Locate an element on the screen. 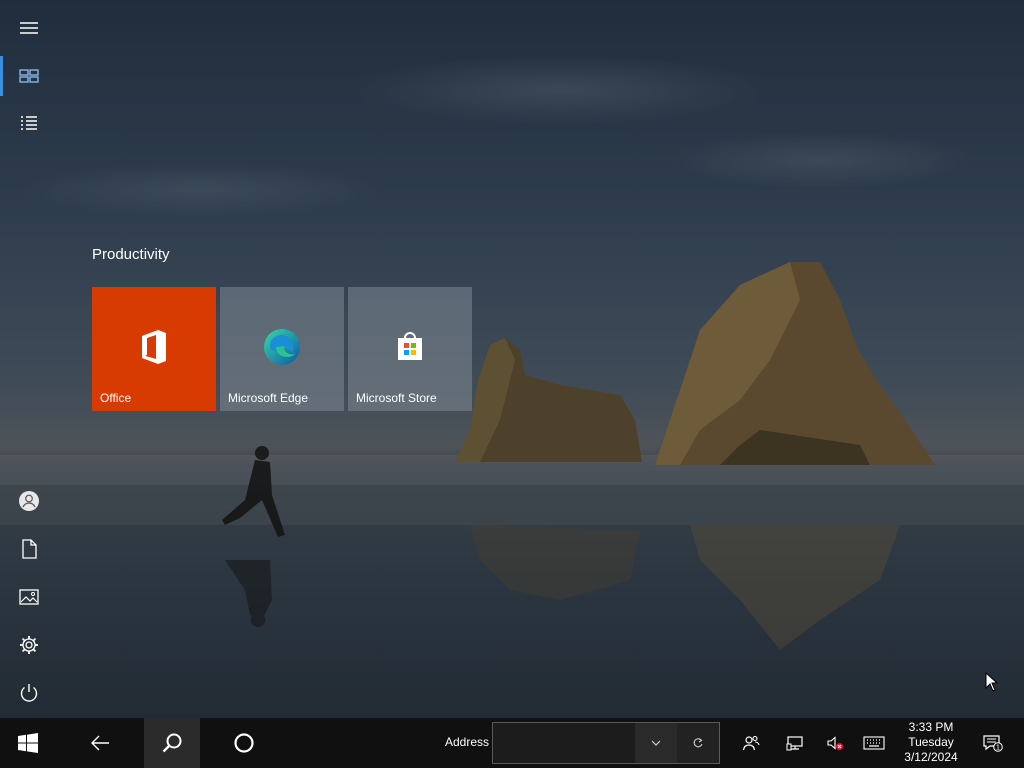 The height and width of the screenshot is (768, 1024). clock-date: 3/12/2024 is located at coordinates (931, 757).